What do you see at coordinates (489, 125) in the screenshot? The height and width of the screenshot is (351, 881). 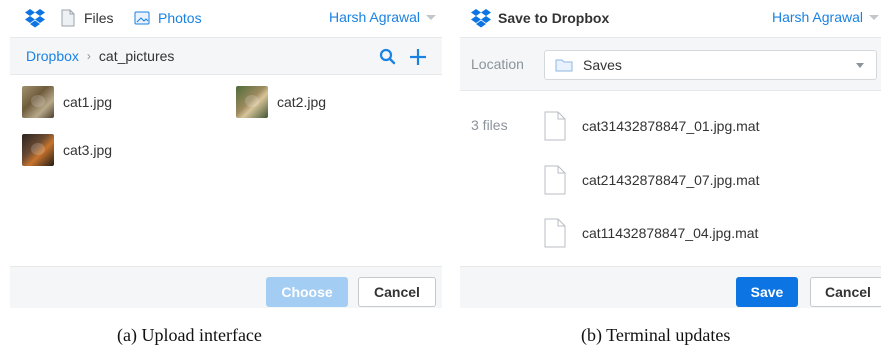 I see `files-count: 3 files` at bounding box center [489, 125].